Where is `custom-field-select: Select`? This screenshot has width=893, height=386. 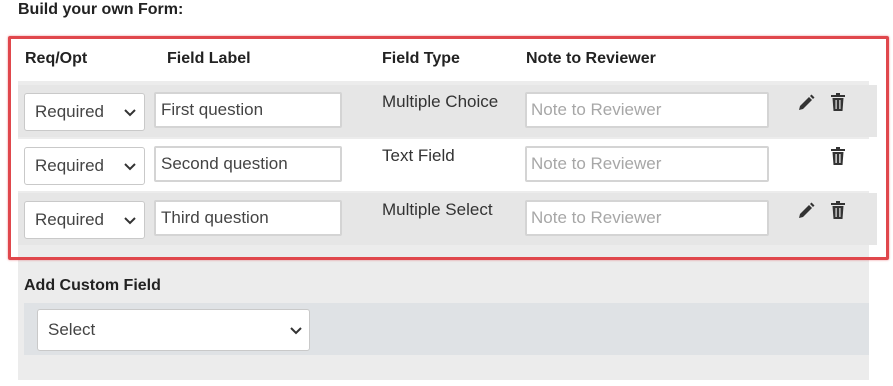 custom-field-select: Select is located at coordinates (173, 330).